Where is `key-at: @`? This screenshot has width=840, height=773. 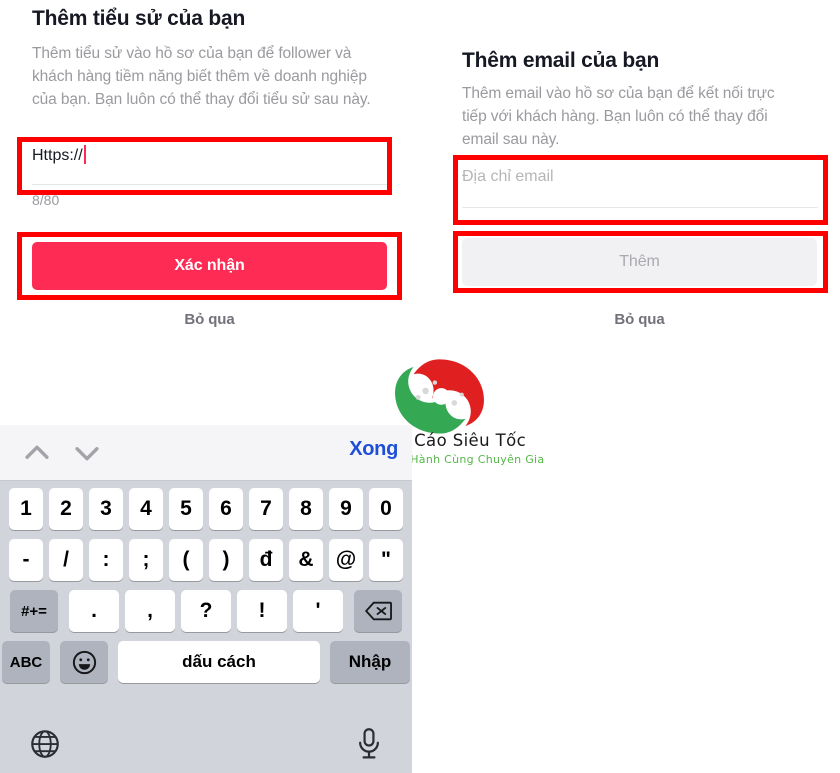
key-at: @ is located at coordinates (346, 560).